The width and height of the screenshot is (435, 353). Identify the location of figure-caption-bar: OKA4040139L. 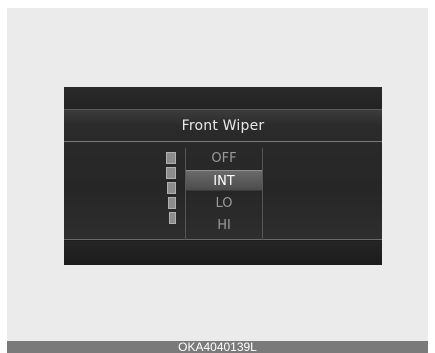
(217, 346).